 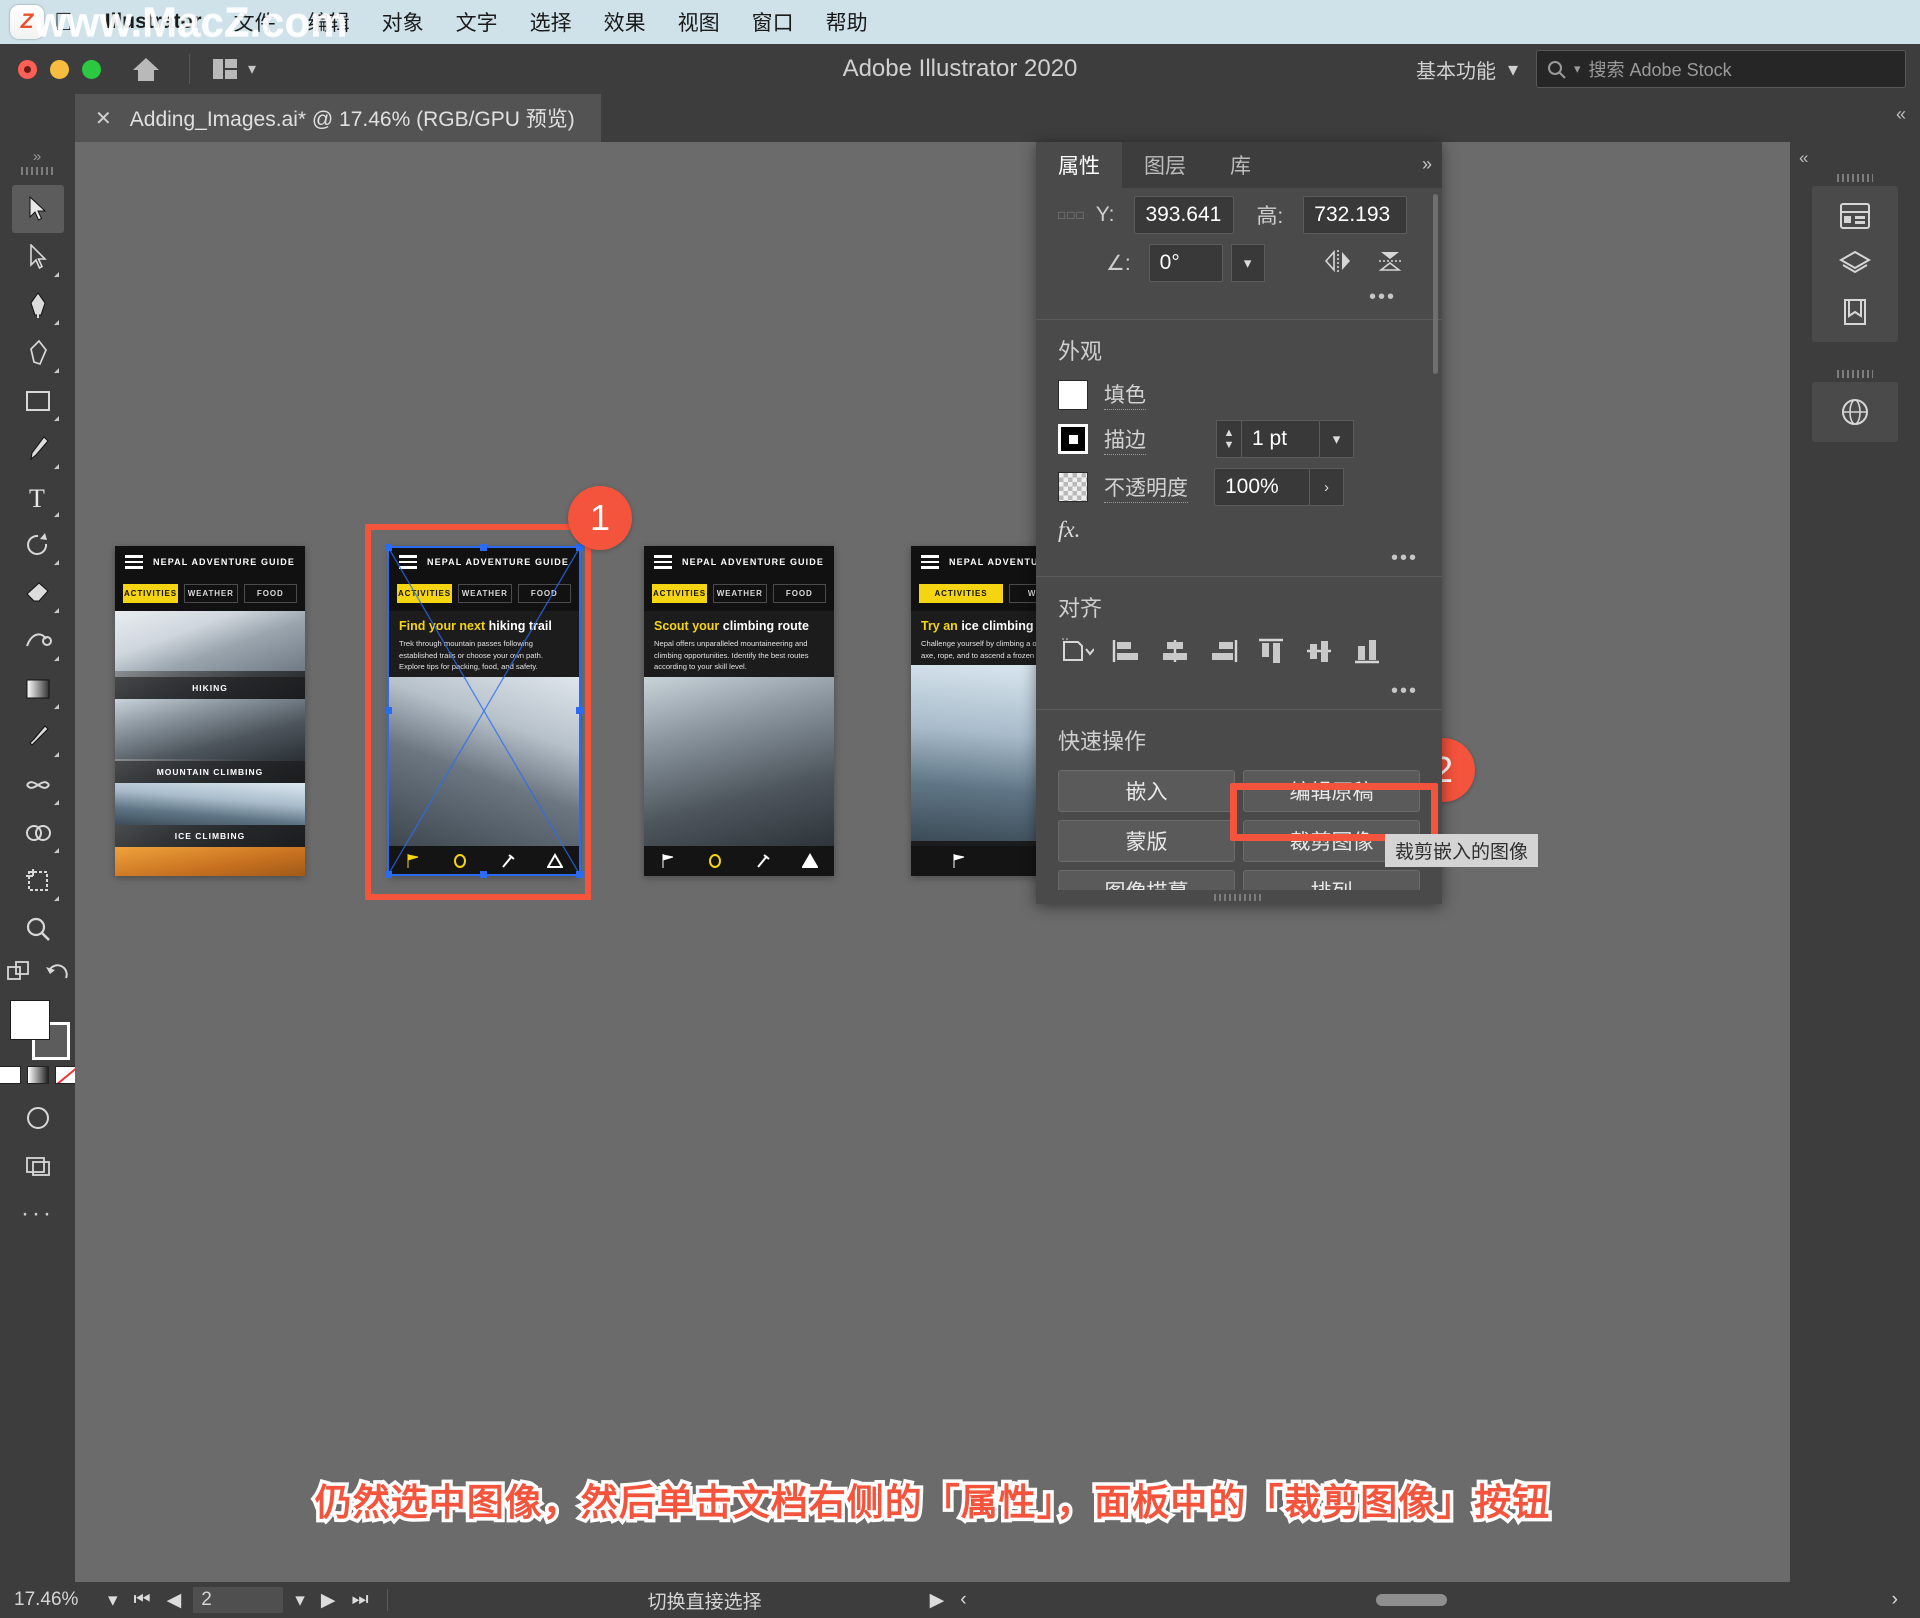 What do you see at coordinates (328, 1600) in the screenshot?
I see `next-artboard-button: ▶` at bounding box center [328, 1600].